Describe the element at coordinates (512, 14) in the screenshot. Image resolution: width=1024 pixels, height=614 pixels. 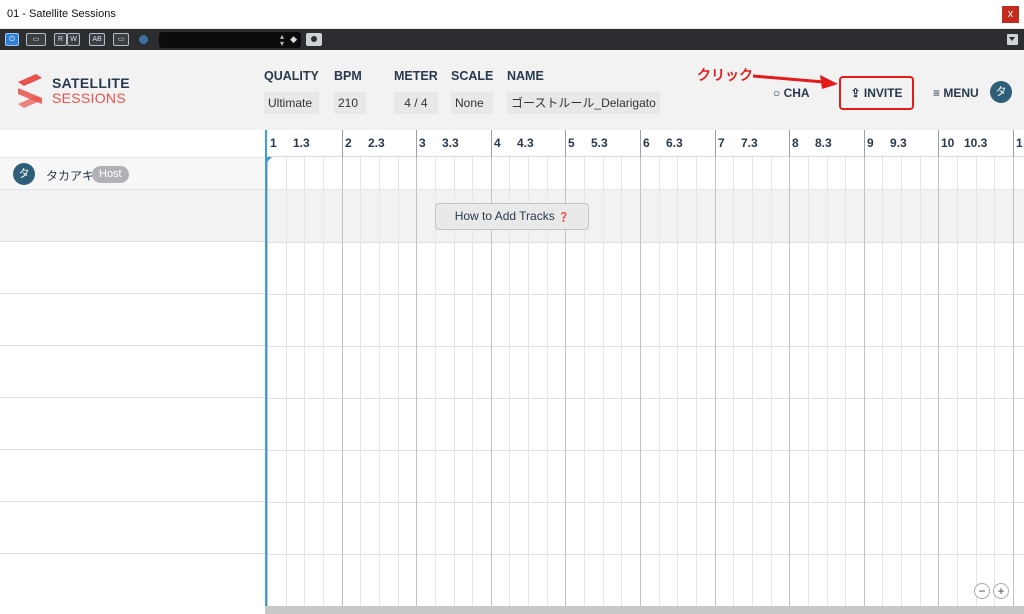
I see `window-titlebar: 01 - Satellite Sessions x` at that location.